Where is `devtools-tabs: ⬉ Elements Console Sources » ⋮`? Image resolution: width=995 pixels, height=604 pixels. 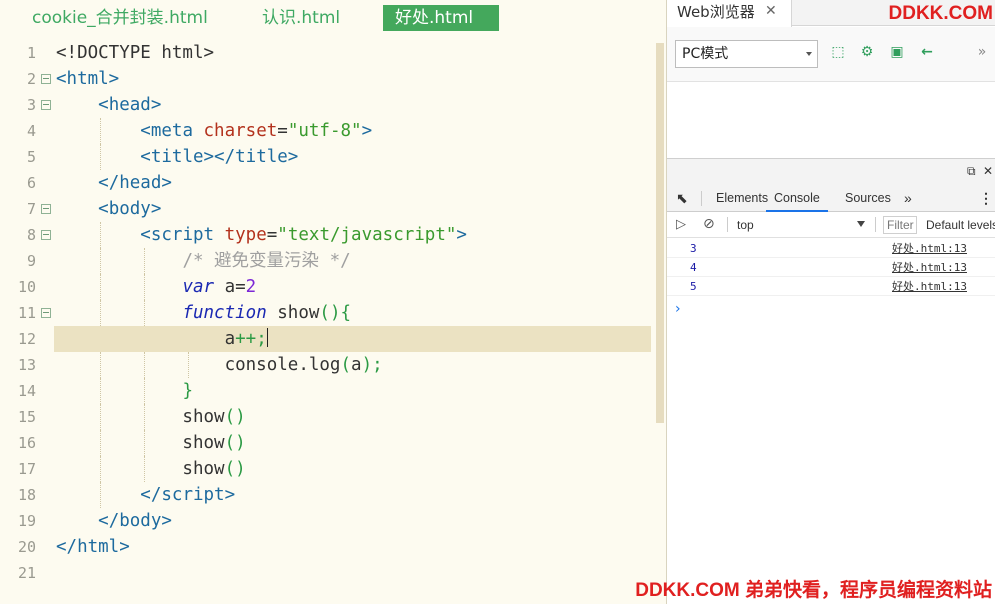
devtools-tabs: ⬉ Elements Console Sources » ⋮ is located at coordinates (831, 198).